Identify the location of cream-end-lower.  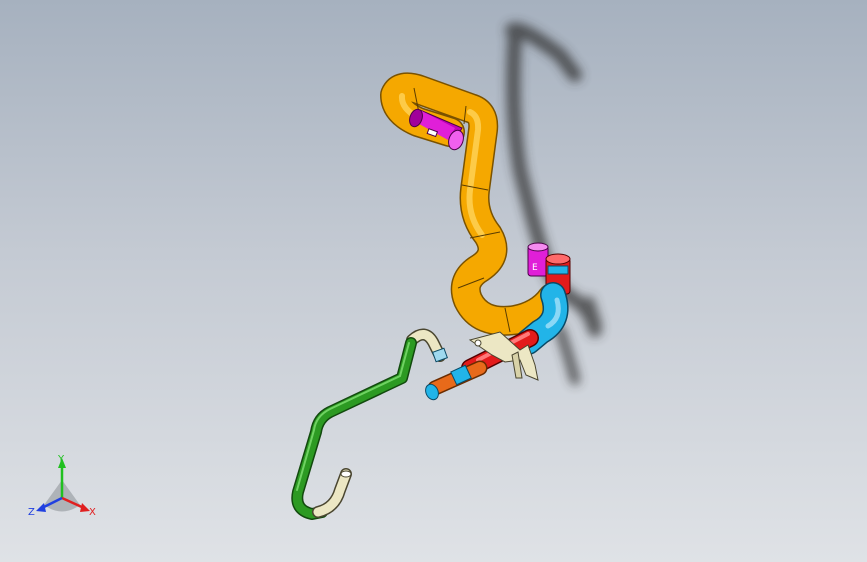
(332, 493).